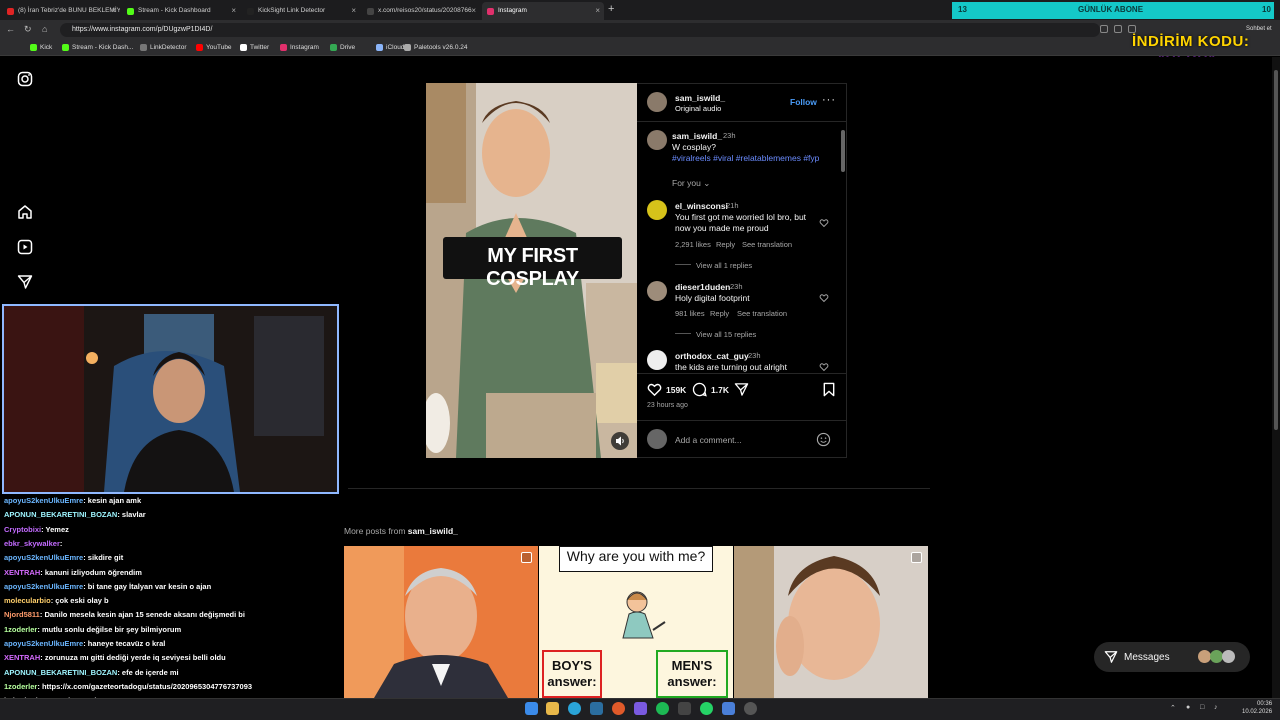 Image resolution: width=1280 pixels, height=720 pixels. I want to click on like-icon, so click(654, 389).